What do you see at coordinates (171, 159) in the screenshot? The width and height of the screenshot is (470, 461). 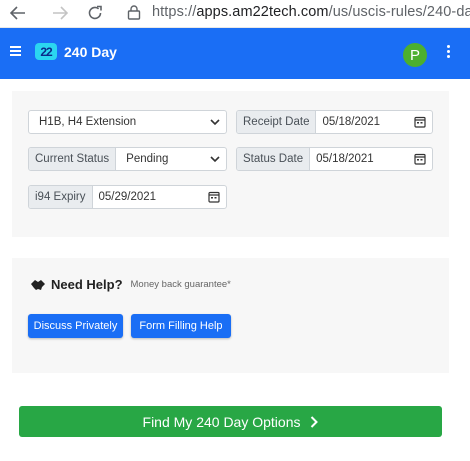 I see `current-status-select: Pending` at bounding box center [171, 159].